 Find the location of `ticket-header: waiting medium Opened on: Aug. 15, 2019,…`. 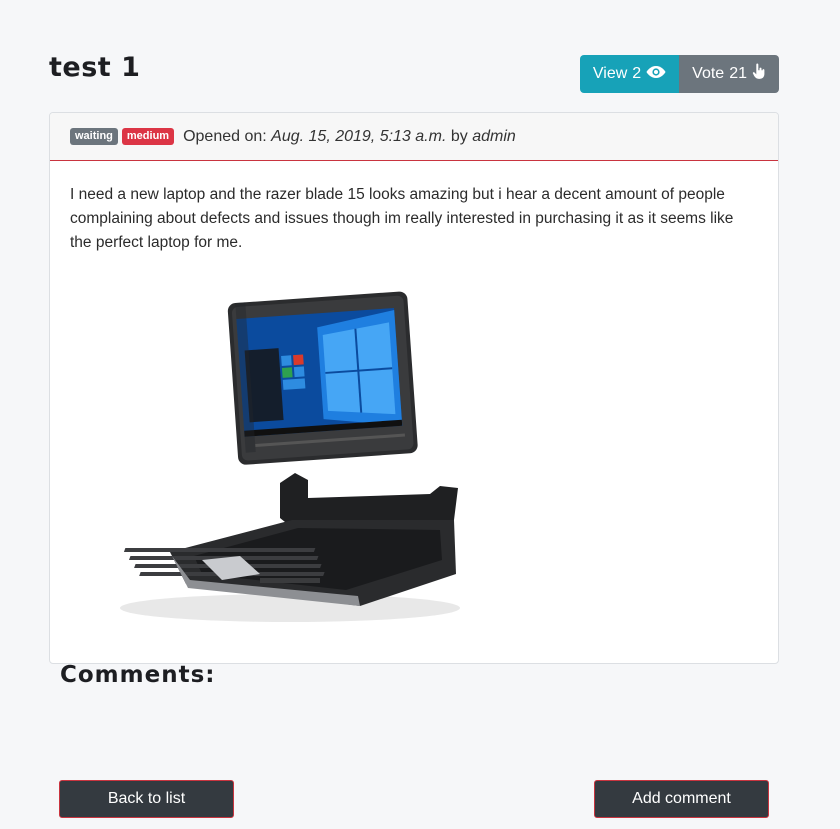

ticket-header: waiting medium Opened on: Aug. 15, 2019,… is located at coordinates (414, 137).